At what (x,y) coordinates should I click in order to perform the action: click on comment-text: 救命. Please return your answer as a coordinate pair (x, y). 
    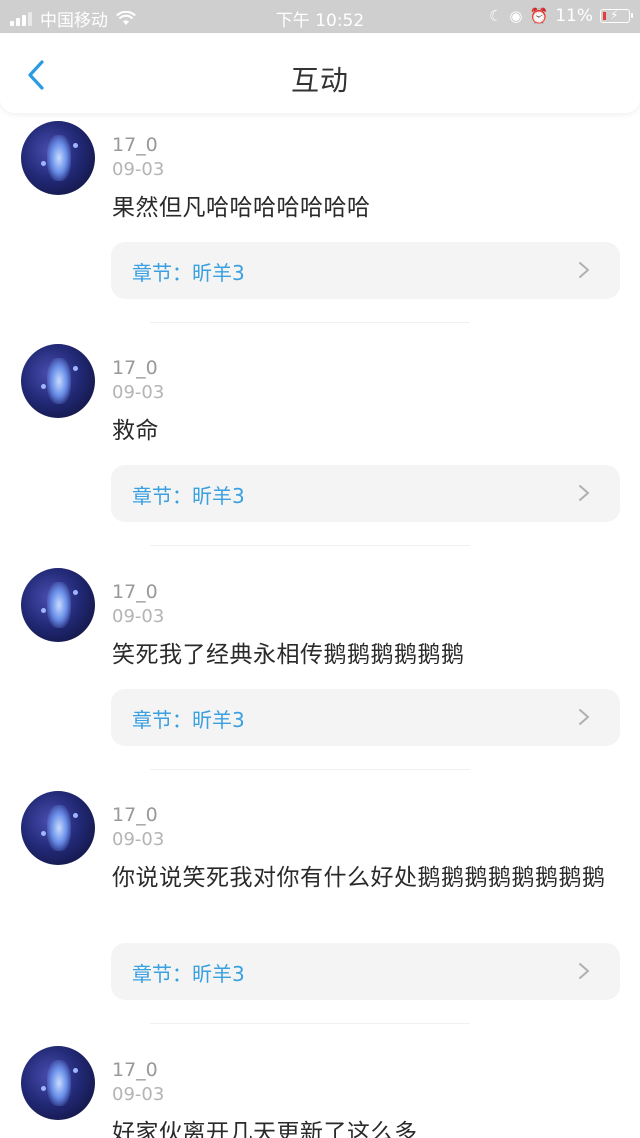
    Looking at the image, I should click on (135, 431).